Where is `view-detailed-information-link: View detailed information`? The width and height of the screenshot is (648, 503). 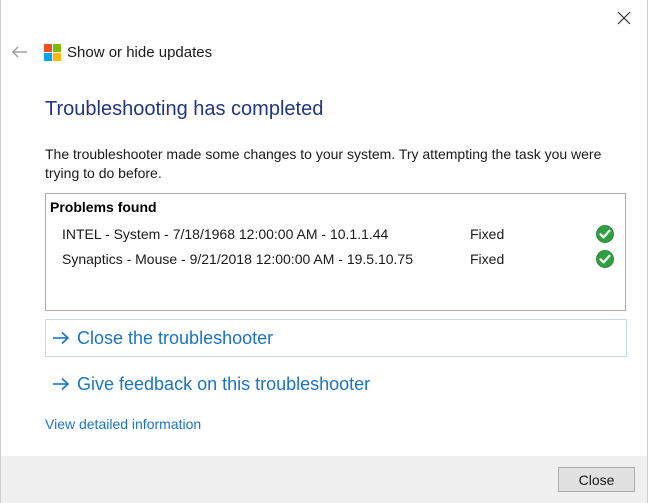 view-detailed-information-link: View detailed information is located at coordinates (123, 424).